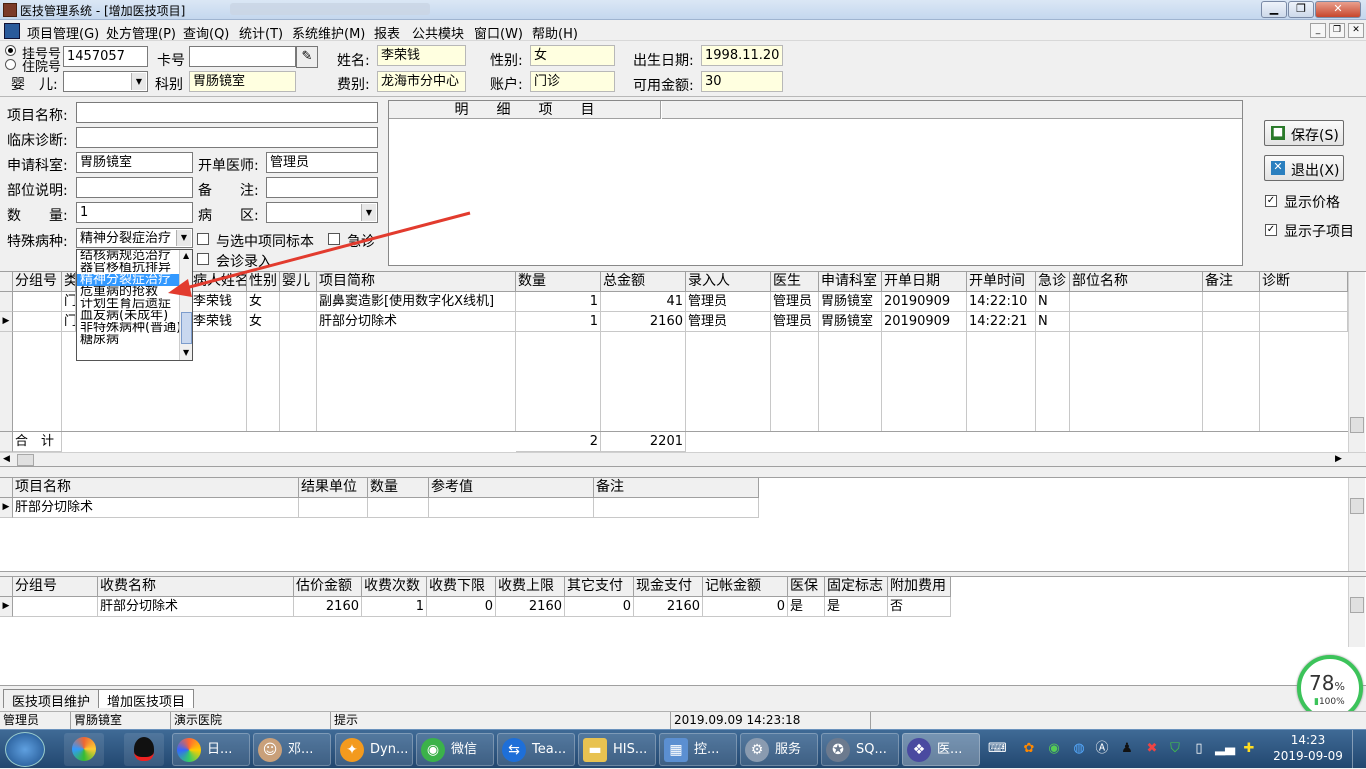 The width and height of the screenshot is (1366, 769). I want to click on item-name-input, so click(227, 112).